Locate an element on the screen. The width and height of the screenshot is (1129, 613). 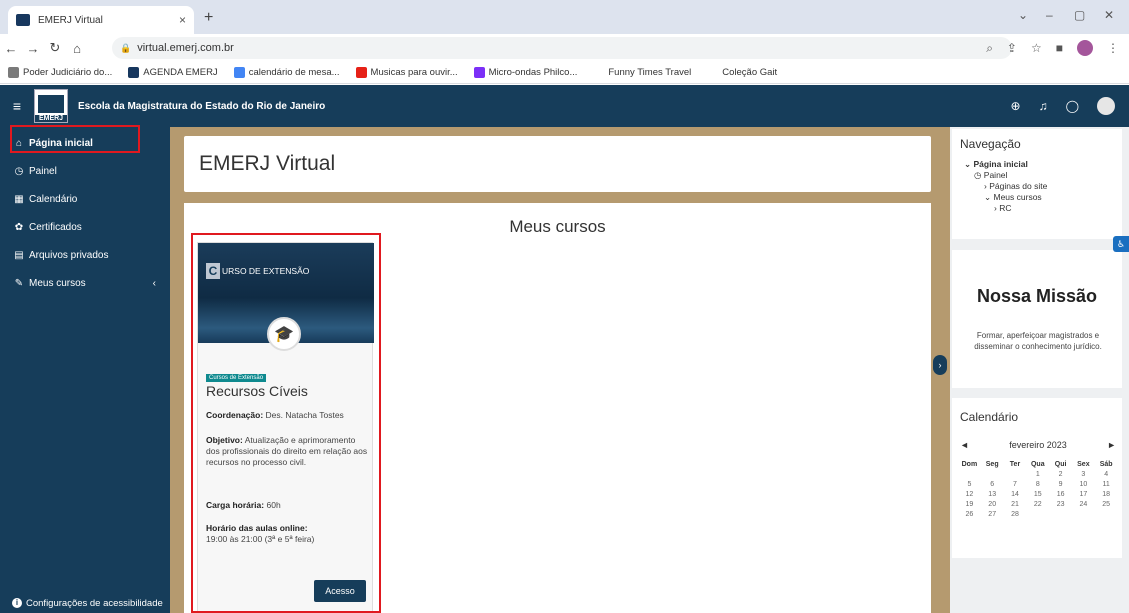
close-tab-icon: × is located at coordinates (182, 20).